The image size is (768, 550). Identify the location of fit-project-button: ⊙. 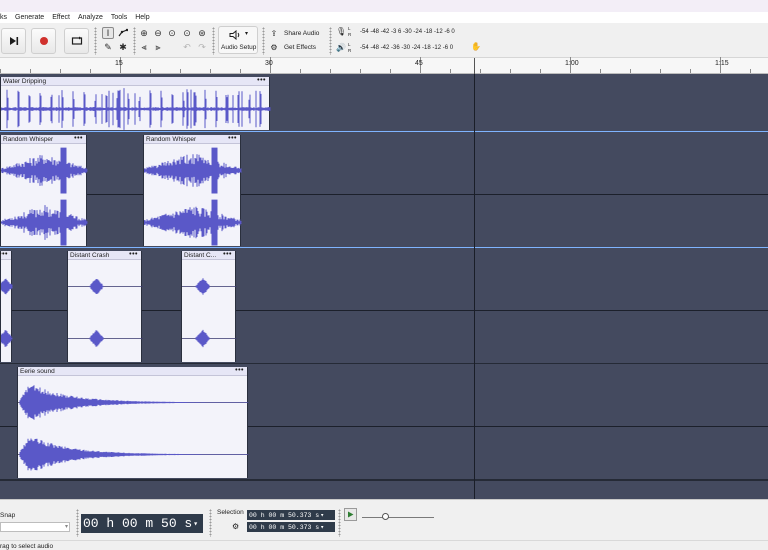
(187, 33).